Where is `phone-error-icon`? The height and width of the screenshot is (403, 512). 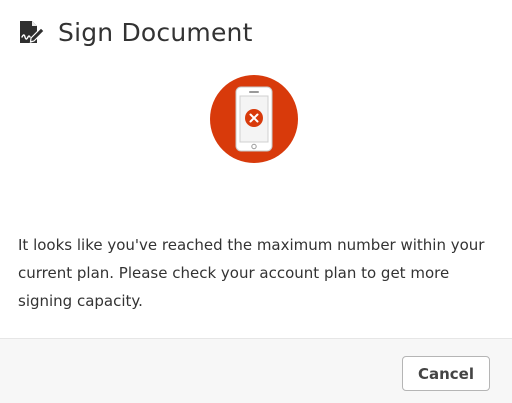
phone-error-icon is located at coordinates (254, 119).